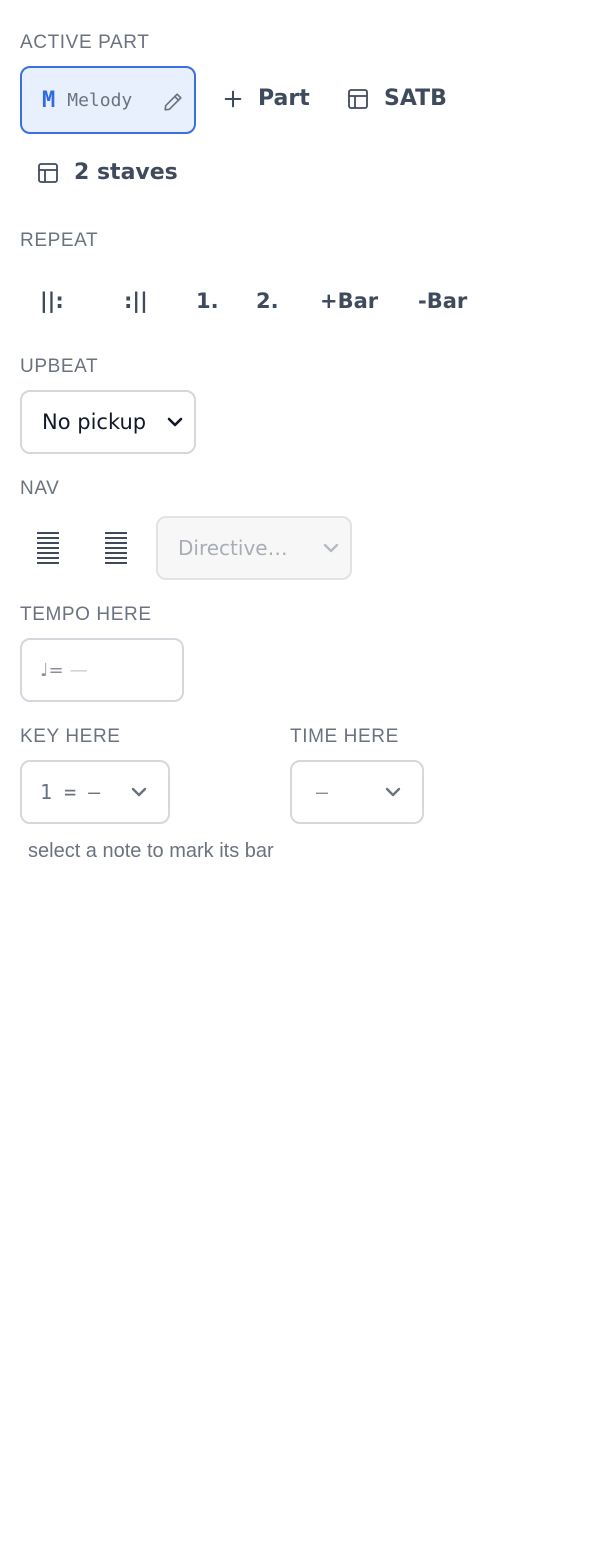 This screenshot has height=1554, width=598. I want to click on pencil-icon, so click(173, 102).